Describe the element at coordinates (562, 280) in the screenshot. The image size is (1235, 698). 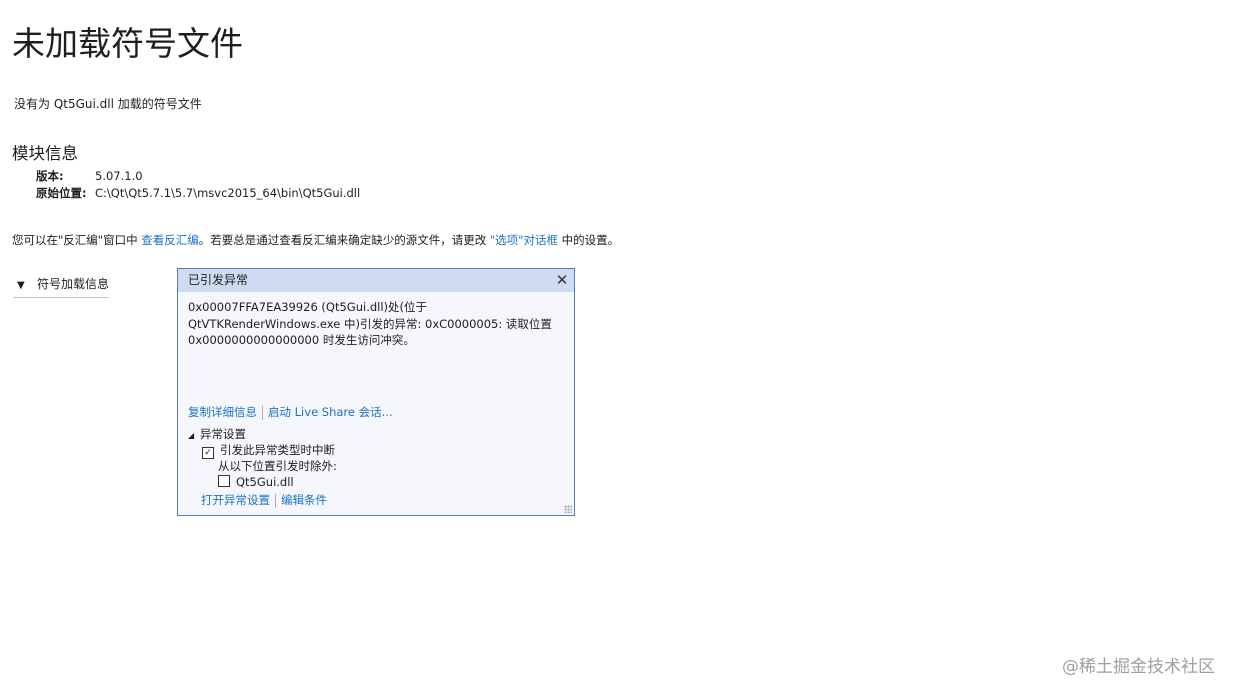
I see `close-icon: ✕` at that location.